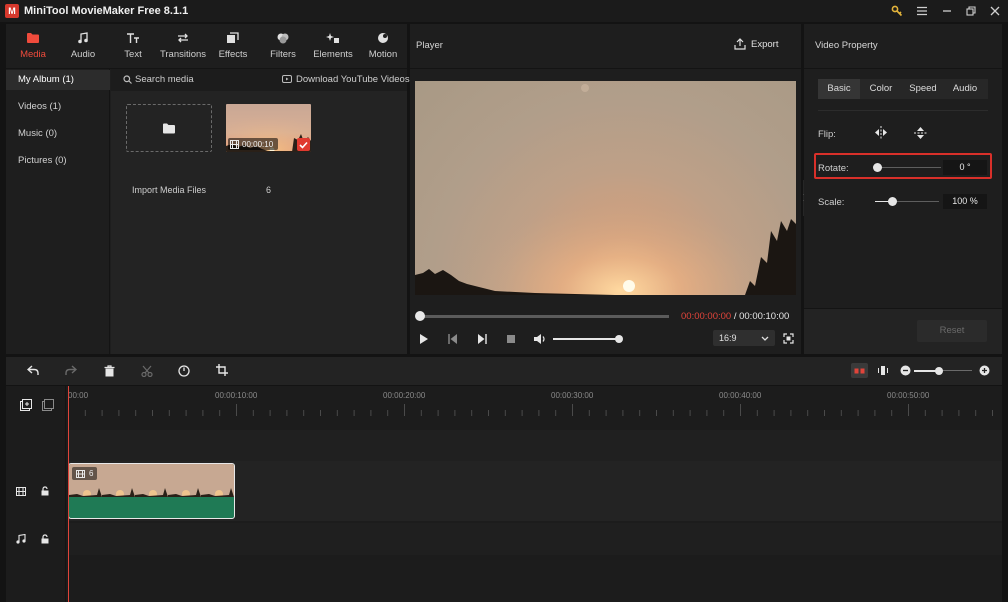 The height and width of the screenshot is (602, 1008). I want to click on flip-vertical-icon, so click(920, 133).